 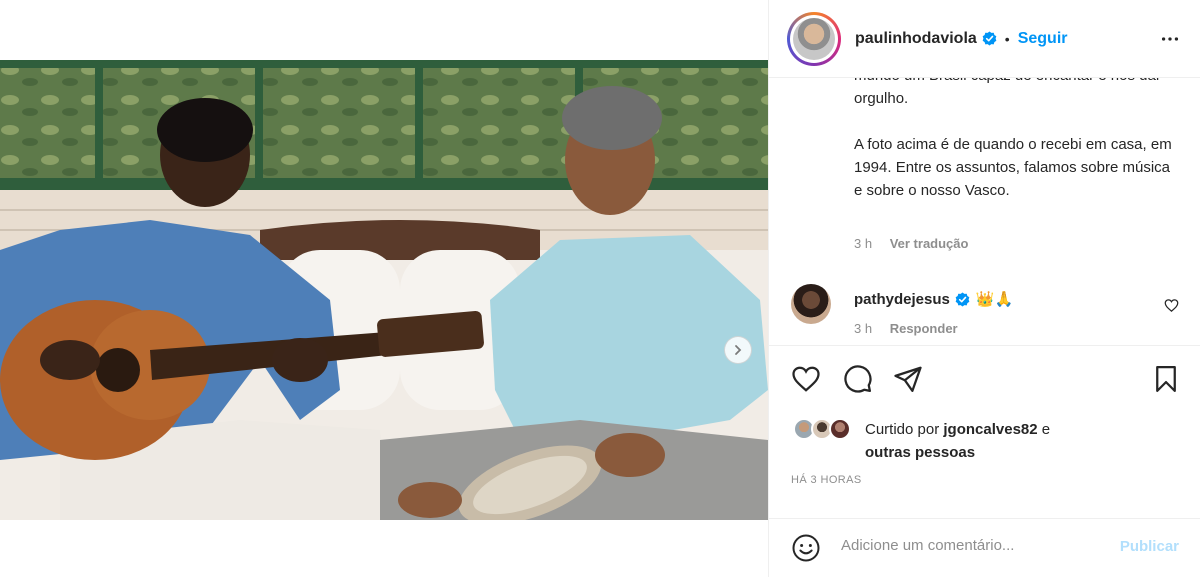 I want to click on post-actions, so click(x=984, y=381).